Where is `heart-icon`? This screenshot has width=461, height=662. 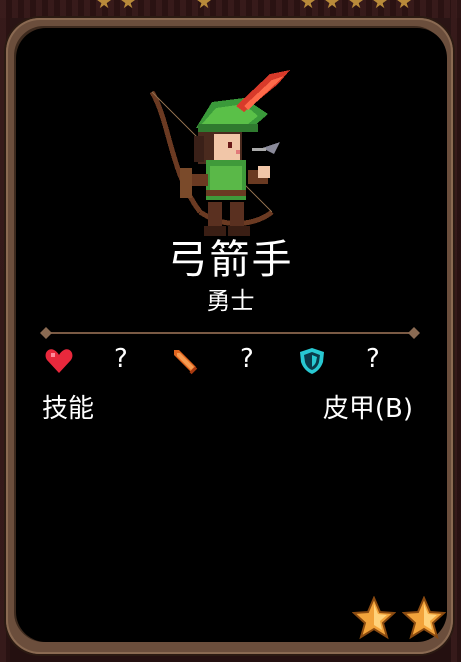 heart-icon is located at coordinates (59, 361).